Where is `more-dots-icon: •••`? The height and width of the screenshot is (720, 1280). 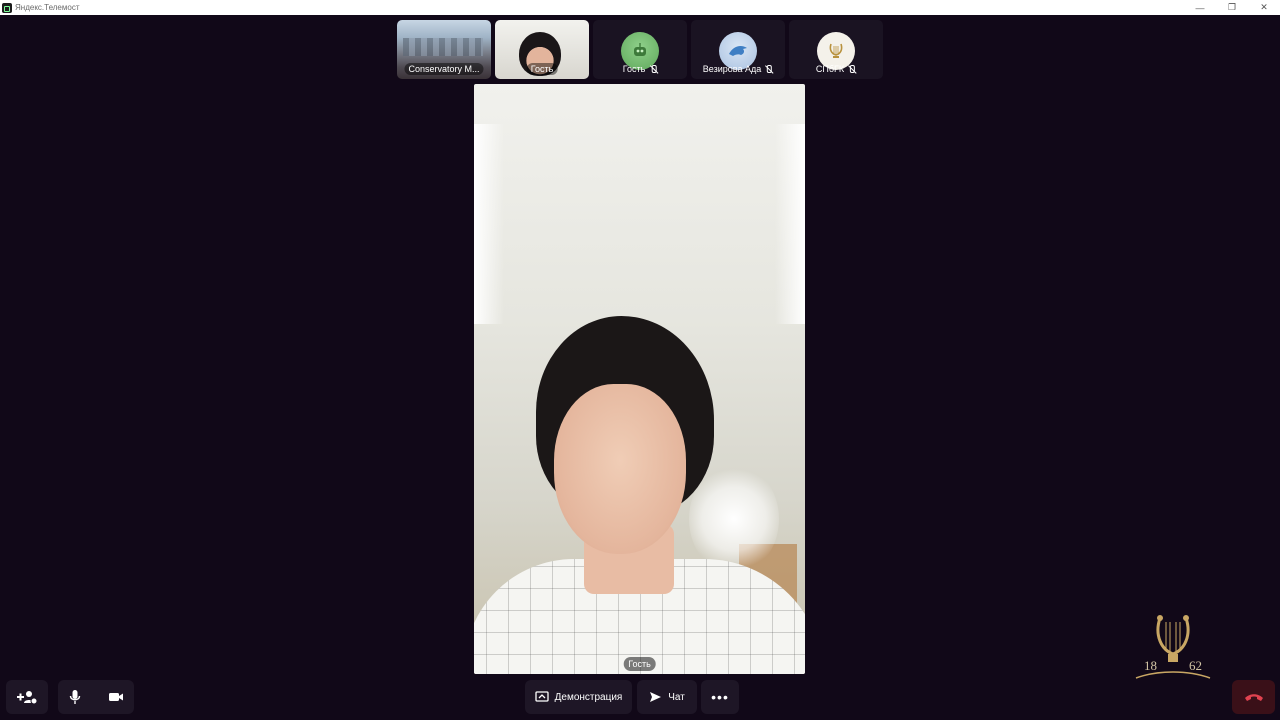
more-dots-icon: ••• is located at coordinates (720, 697).